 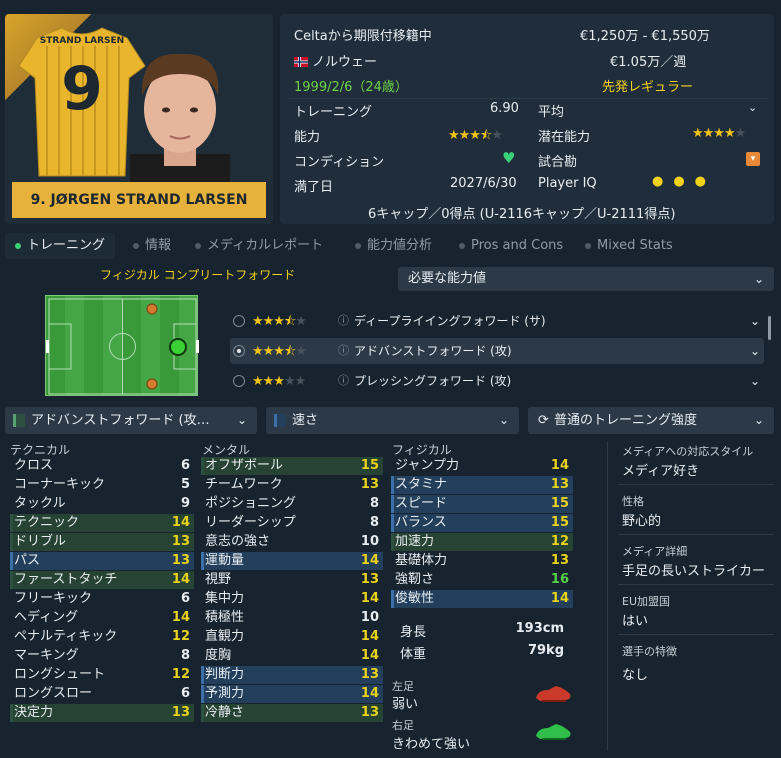 I want to click on role-option: ★★★⯪★ ⓘ ディープライイングフォワード (サ) ⌄, so click(x=497, y=321).